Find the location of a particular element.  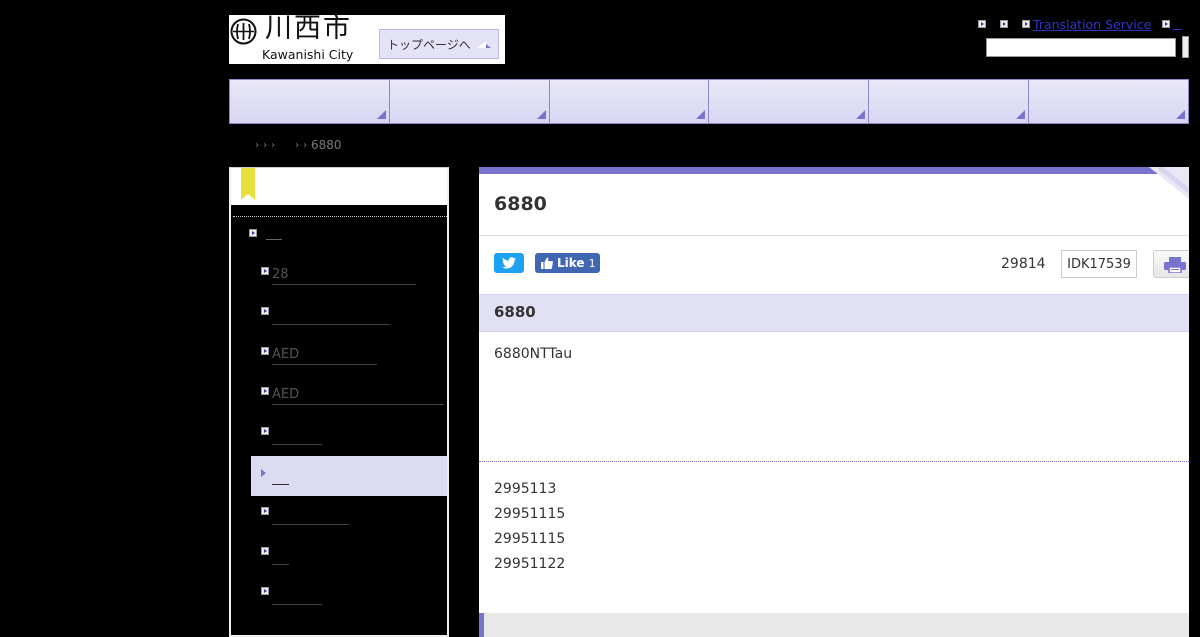

breadcrumb-current: 6880 is located at coordinates (326, 145).